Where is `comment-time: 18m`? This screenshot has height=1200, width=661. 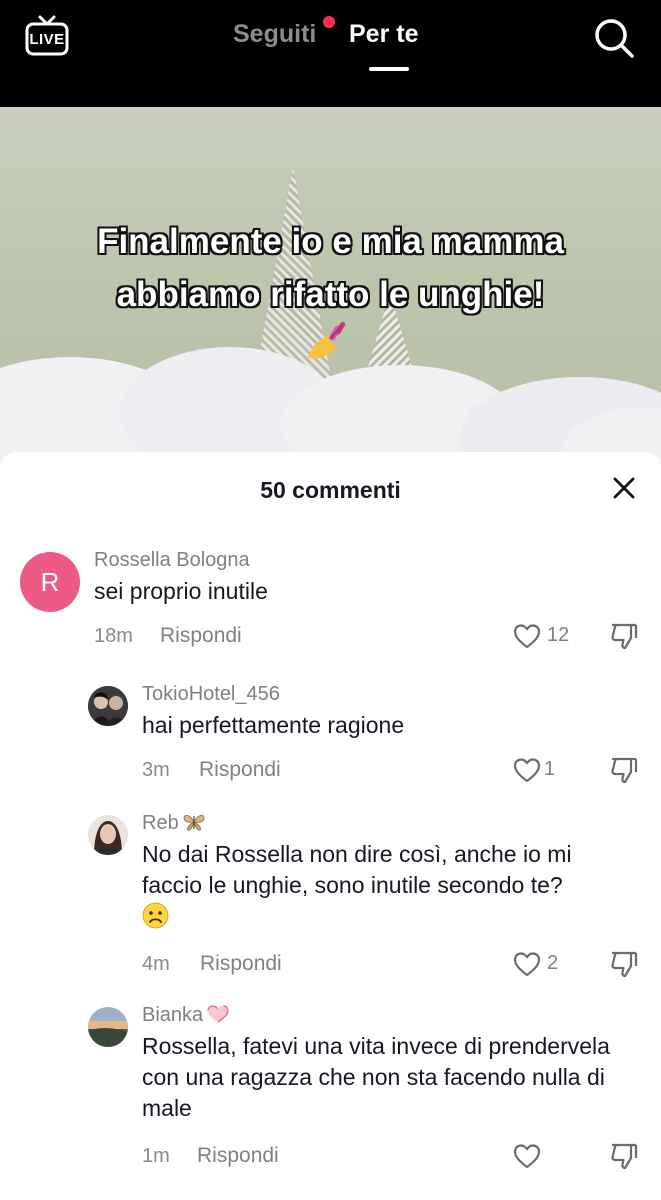 comment-time: 18m is located at coordinates (113, 636).